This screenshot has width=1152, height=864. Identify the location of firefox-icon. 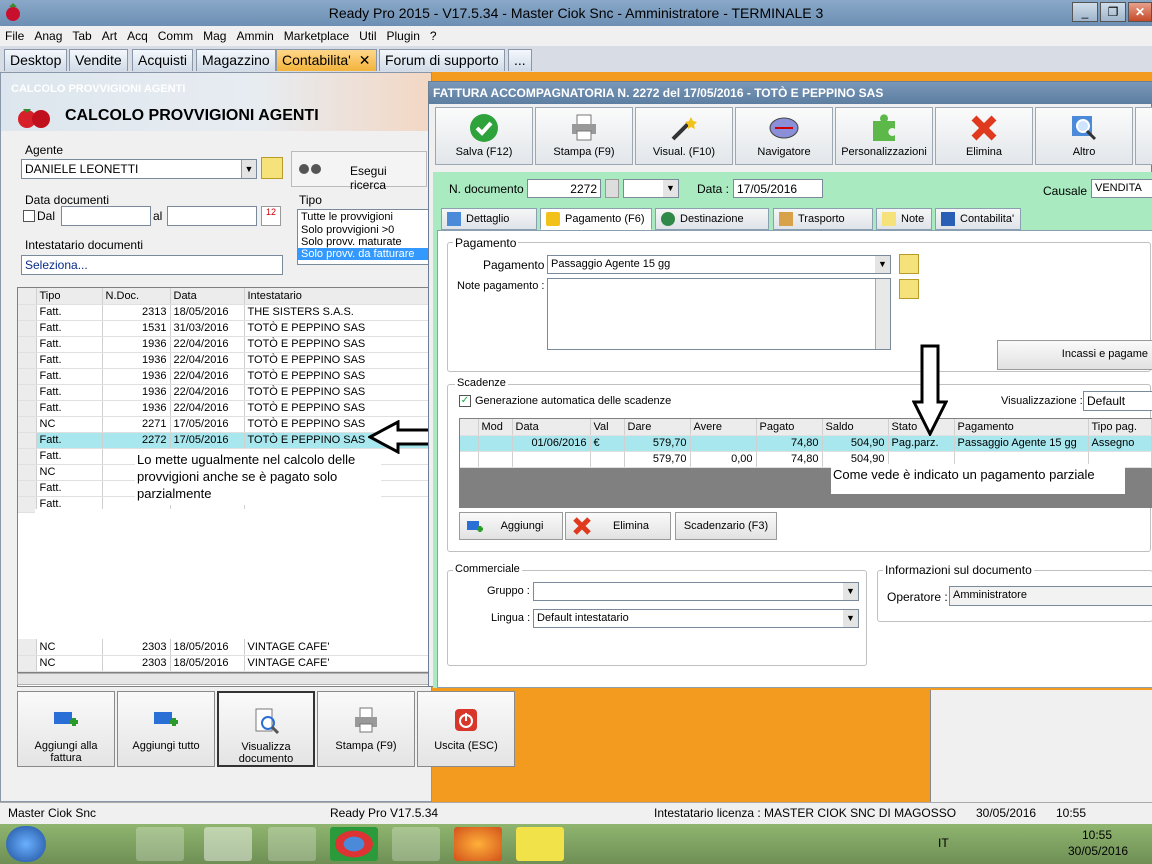
(478, 844).